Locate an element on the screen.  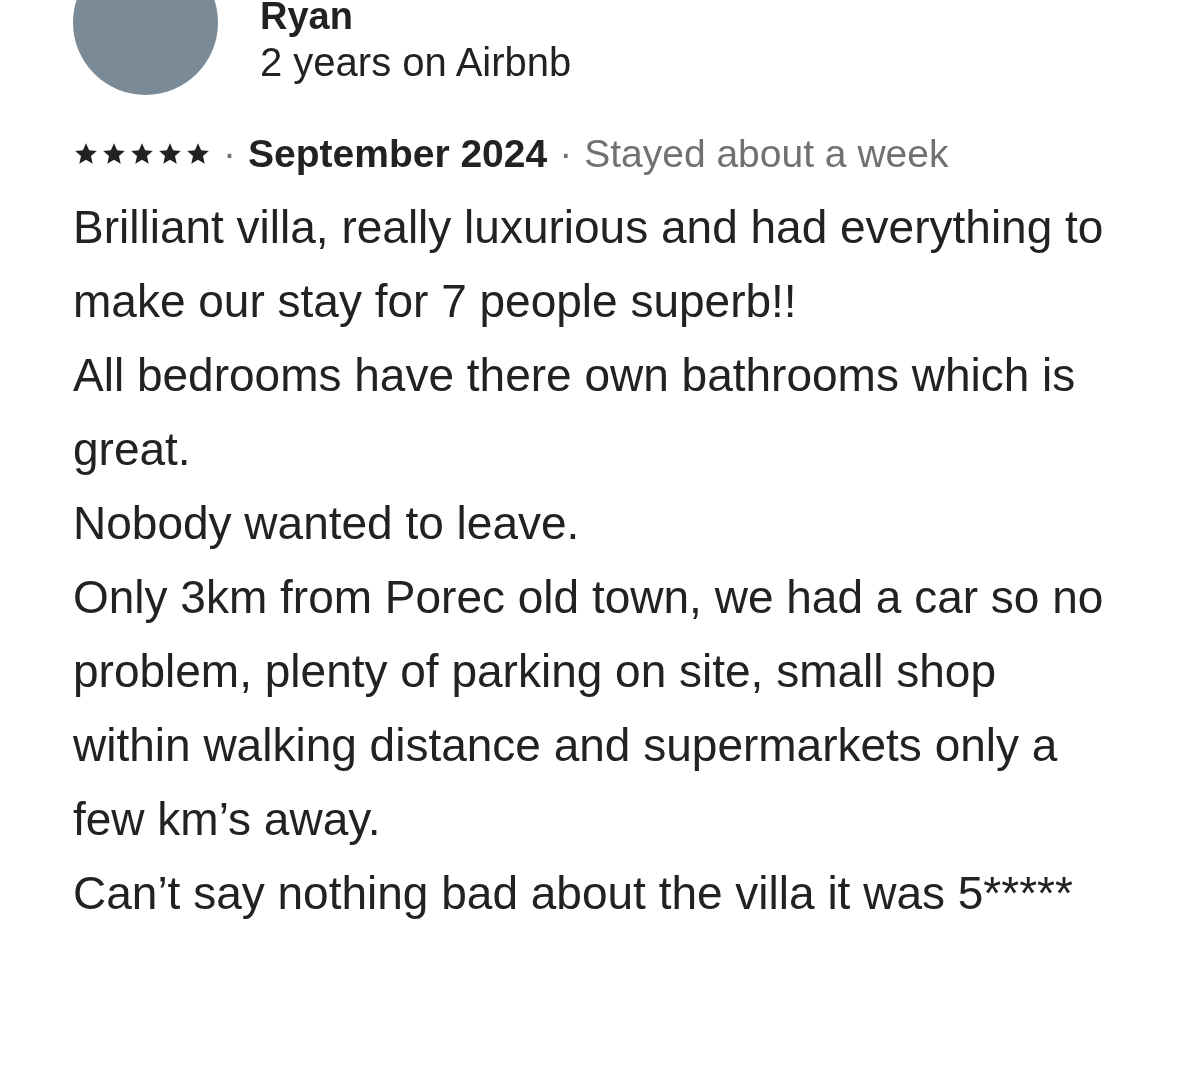
review-paragraph: Nobody wanted to leave. is located at coordinates (327, 523).